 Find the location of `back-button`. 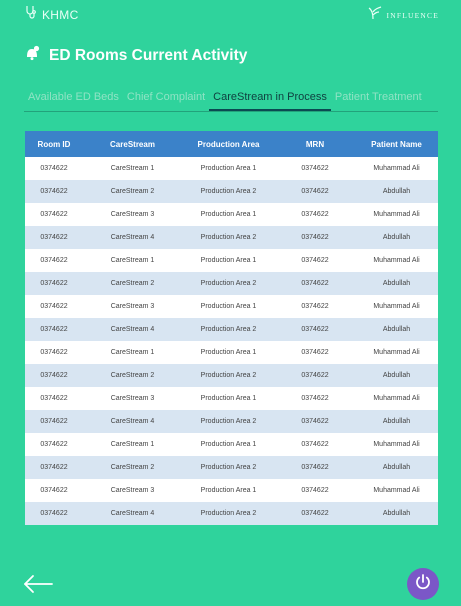

back-button is located at coordinates (39, 584).